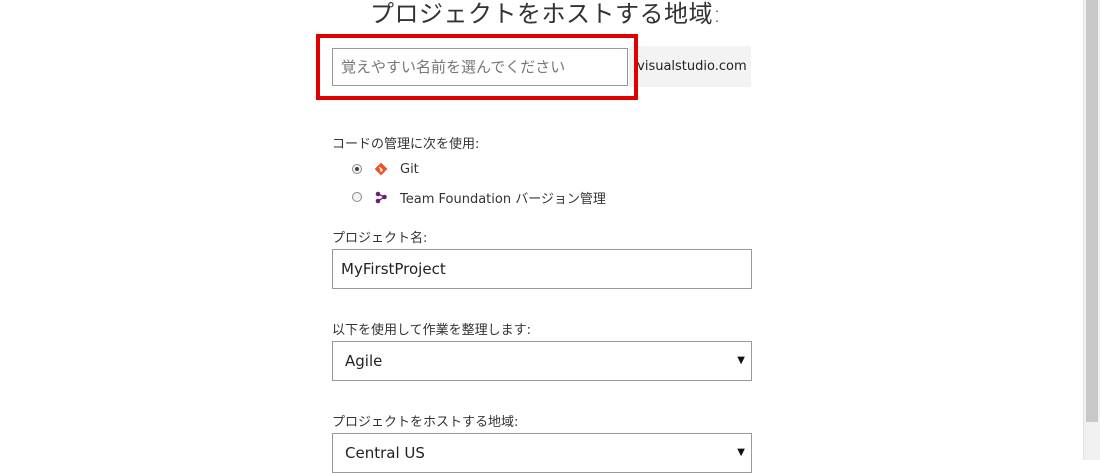  I want to click on radio-label-tfvc: Team Foundation バージョン管理, so click(503, 199).